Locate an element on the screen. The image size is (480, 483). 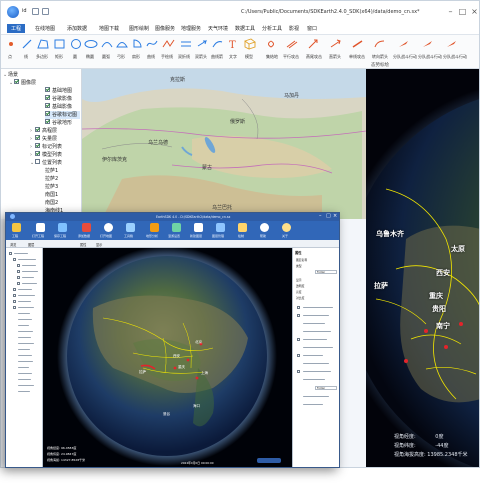
tree-item-lasa2: 拉萨2 is located at coordinates (51, 179).